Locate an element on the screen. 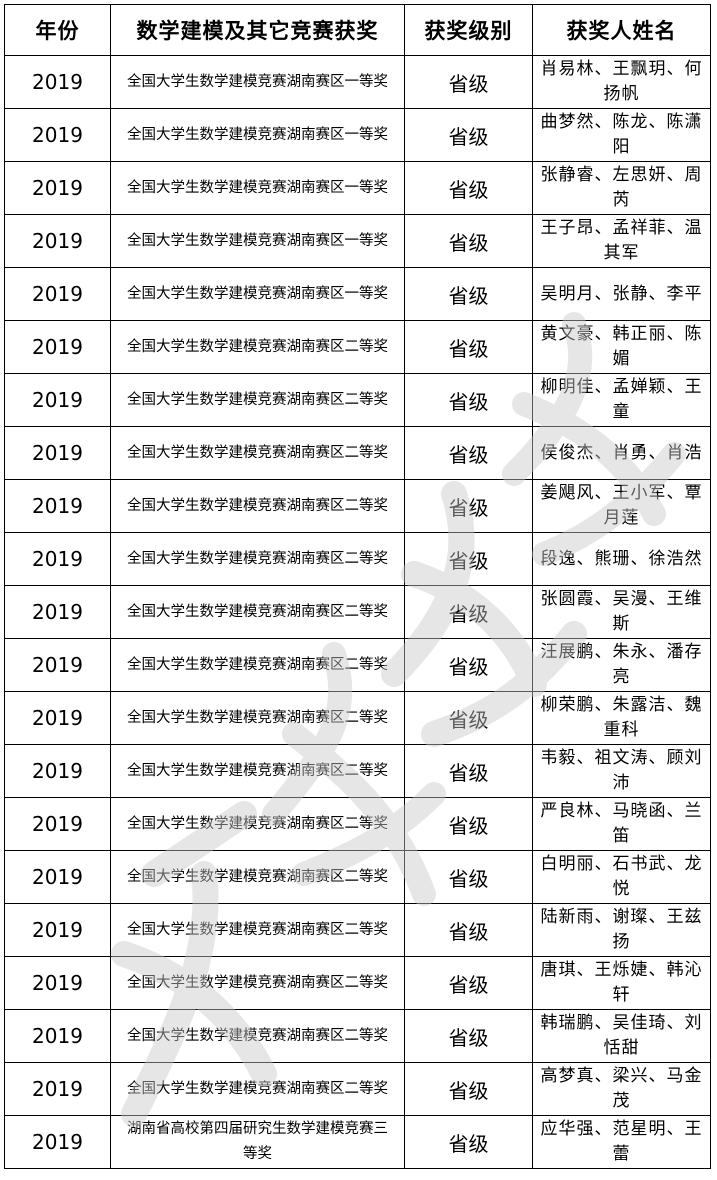 This screenshot has height=1180, width=717. cell-names: 张静睿、左思妍、周芮 is located at coordinates (621, 188).